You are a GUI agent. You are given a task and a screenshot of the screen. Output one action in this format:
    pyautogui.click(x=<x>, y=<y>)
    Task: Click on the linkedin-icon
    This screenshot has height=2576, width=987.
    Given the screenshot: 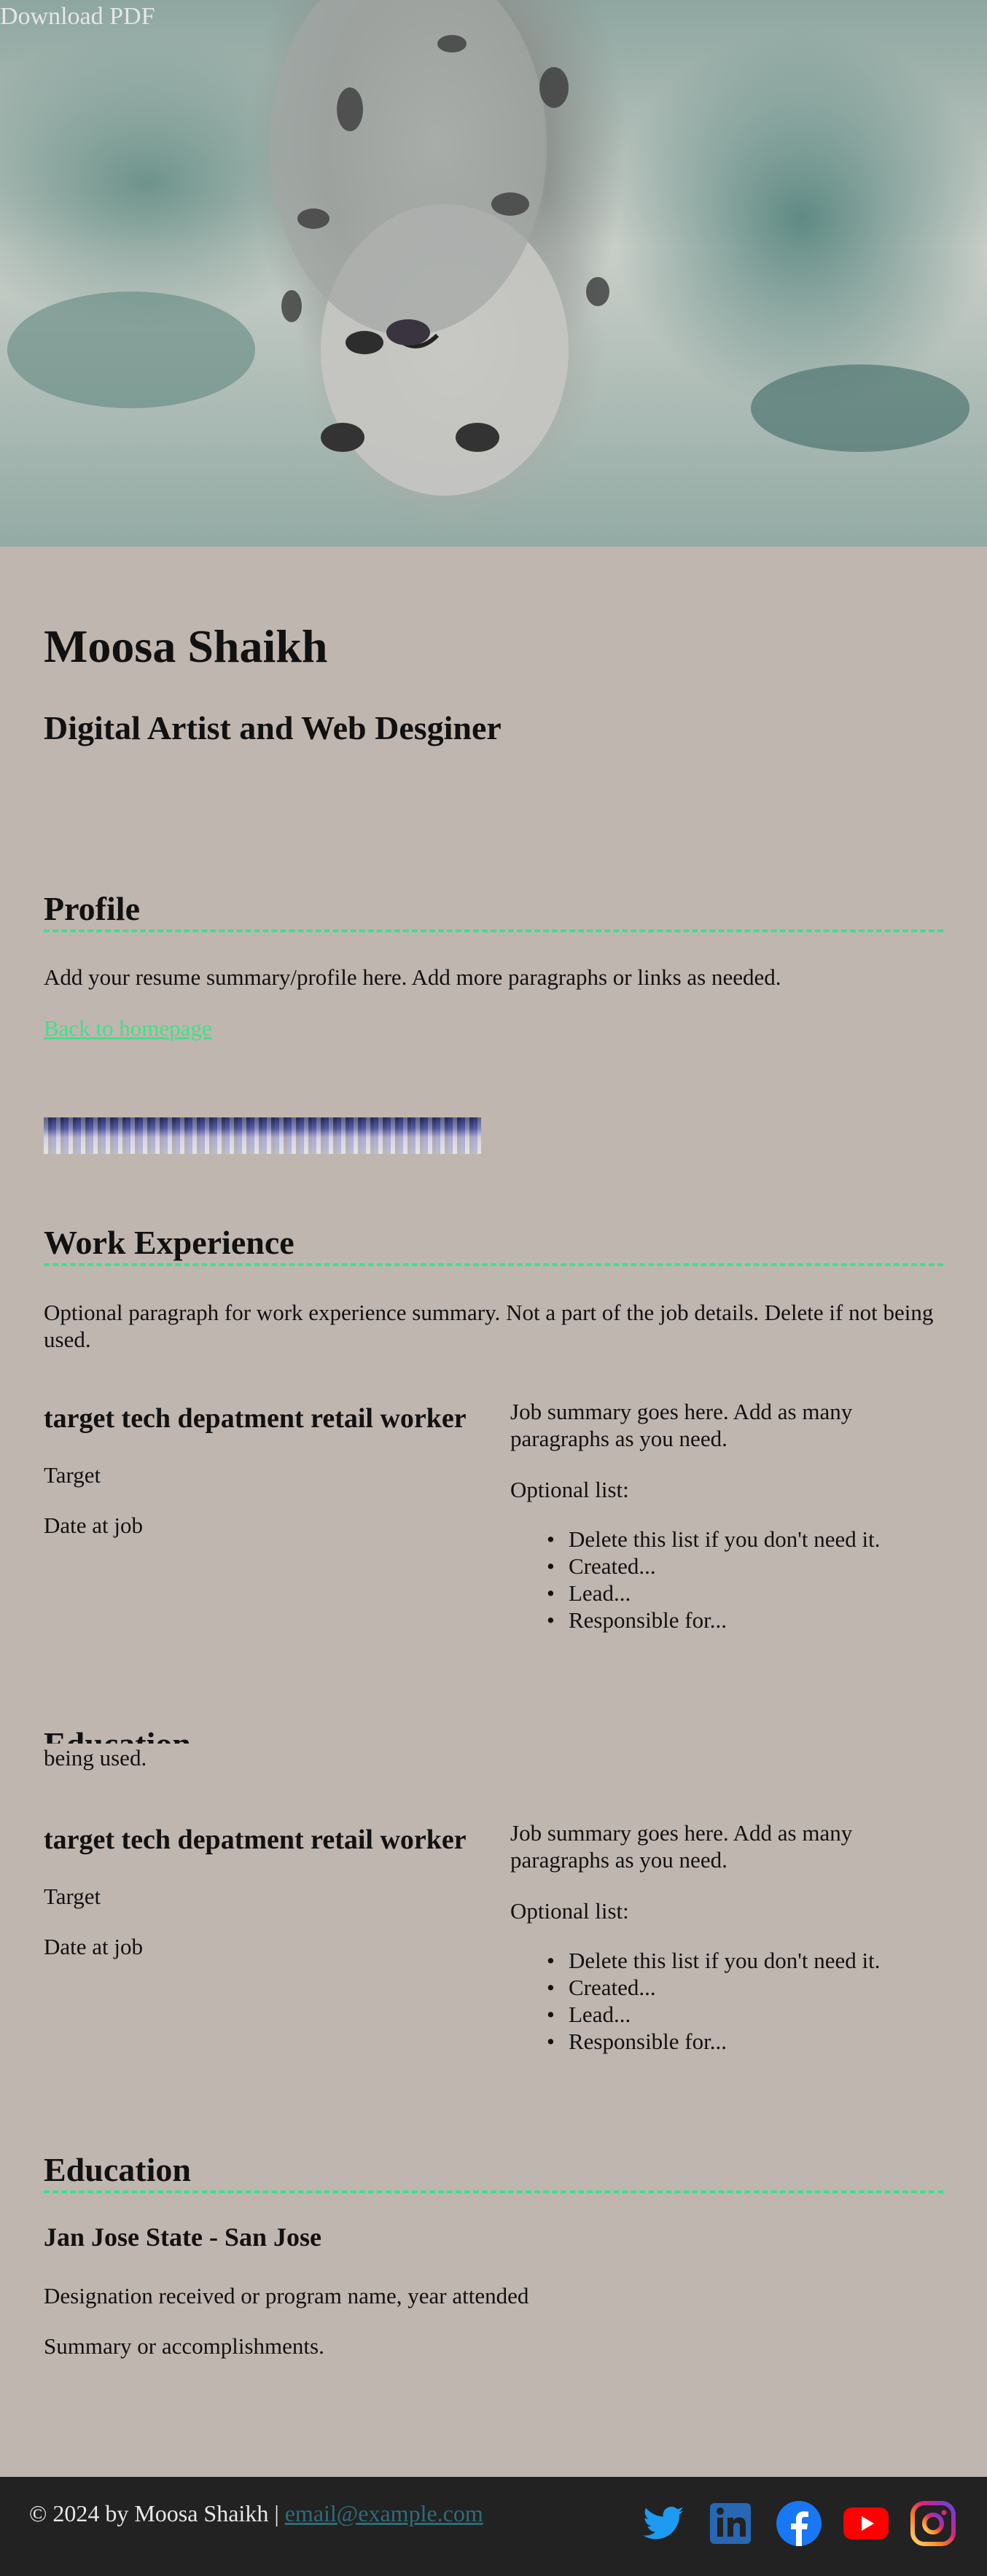 What is the action you would take?
    pyautogui.click(x=732, y=2523)
    